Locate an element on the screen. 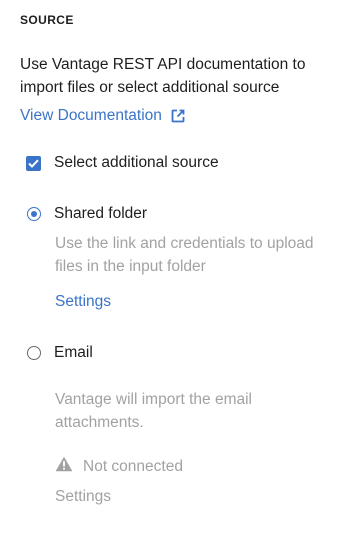 The height and width of the screenshot is (534, 347). section-title: SOURCE is located at coordinates (47, 20).